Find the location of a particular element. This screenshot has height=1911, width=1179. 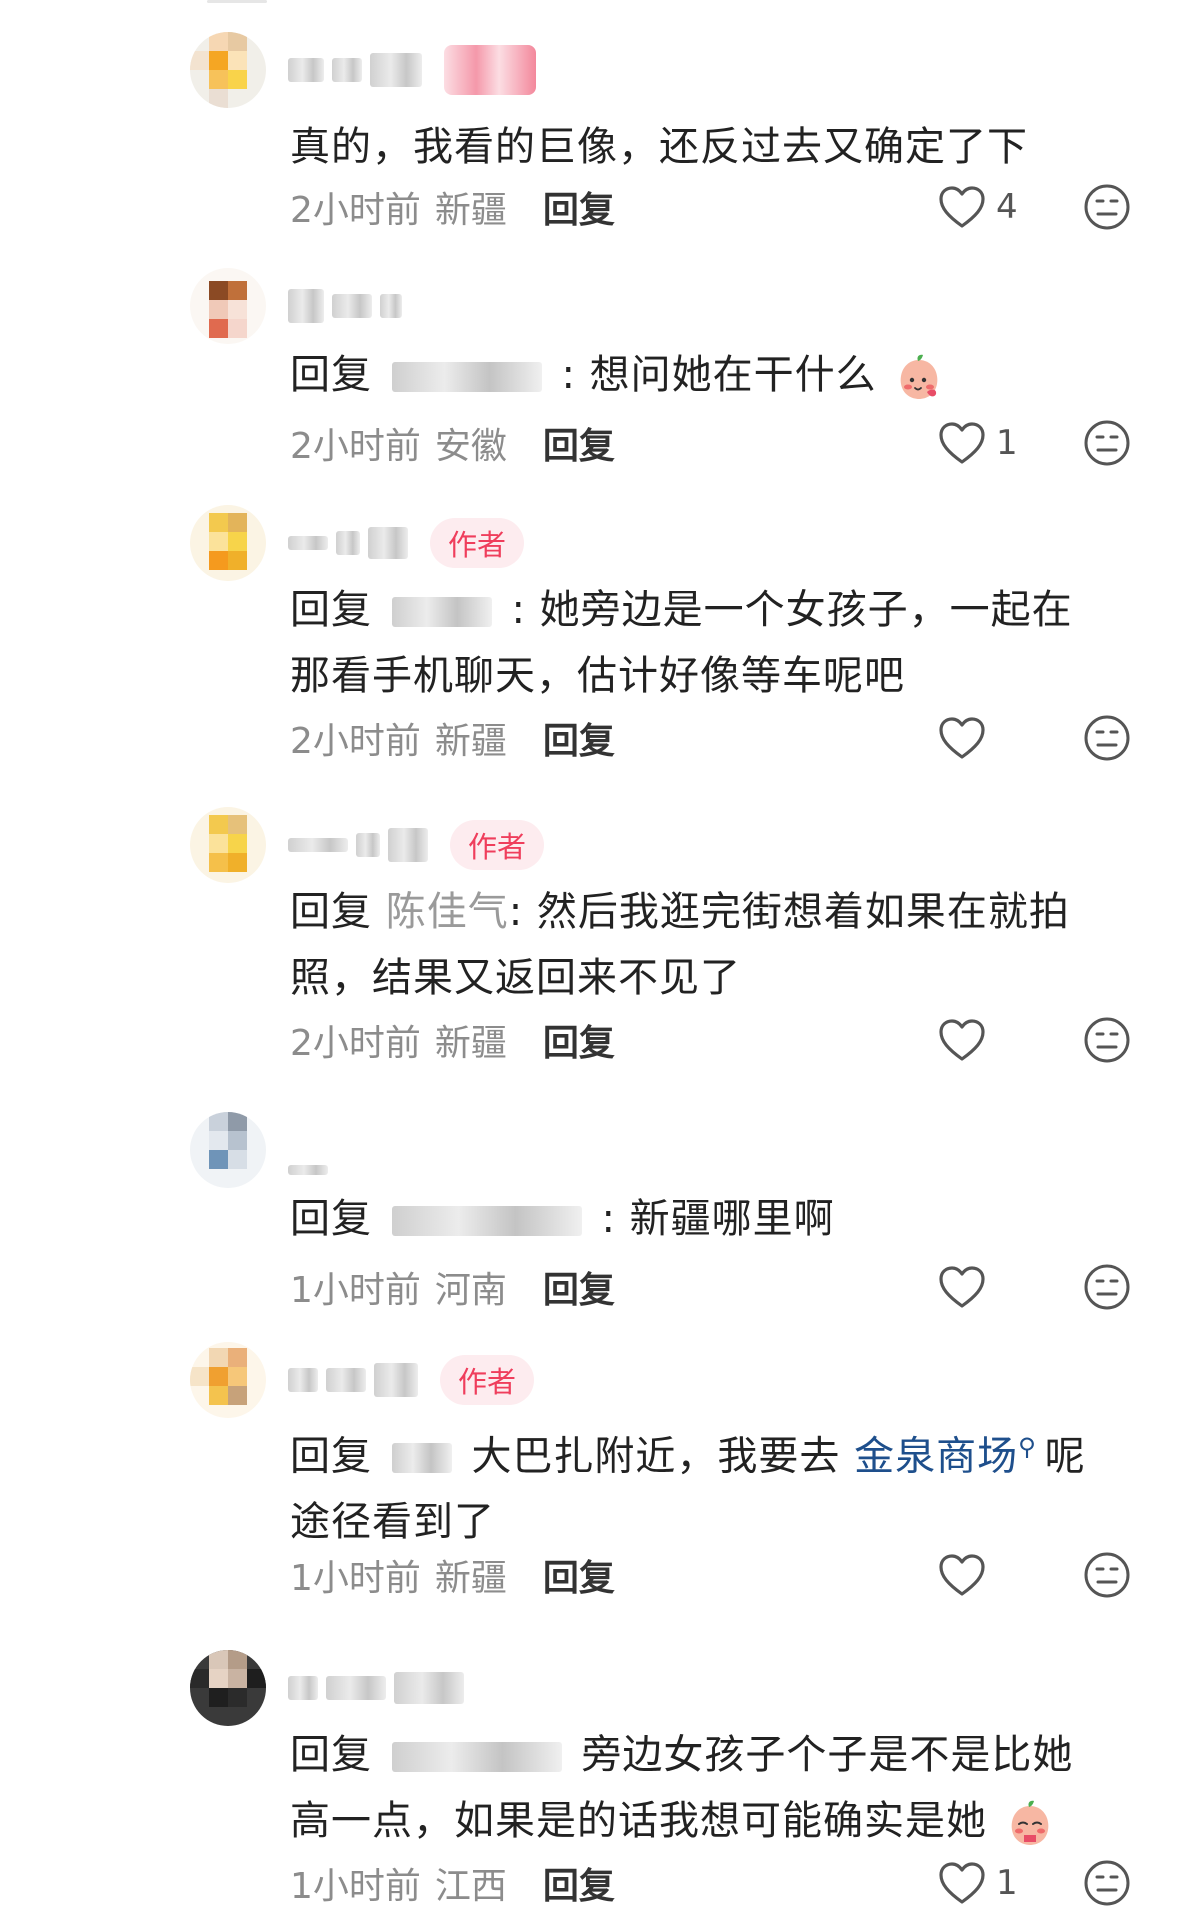

place-link: 金泉商场 is located at coordinates (936, 1456).